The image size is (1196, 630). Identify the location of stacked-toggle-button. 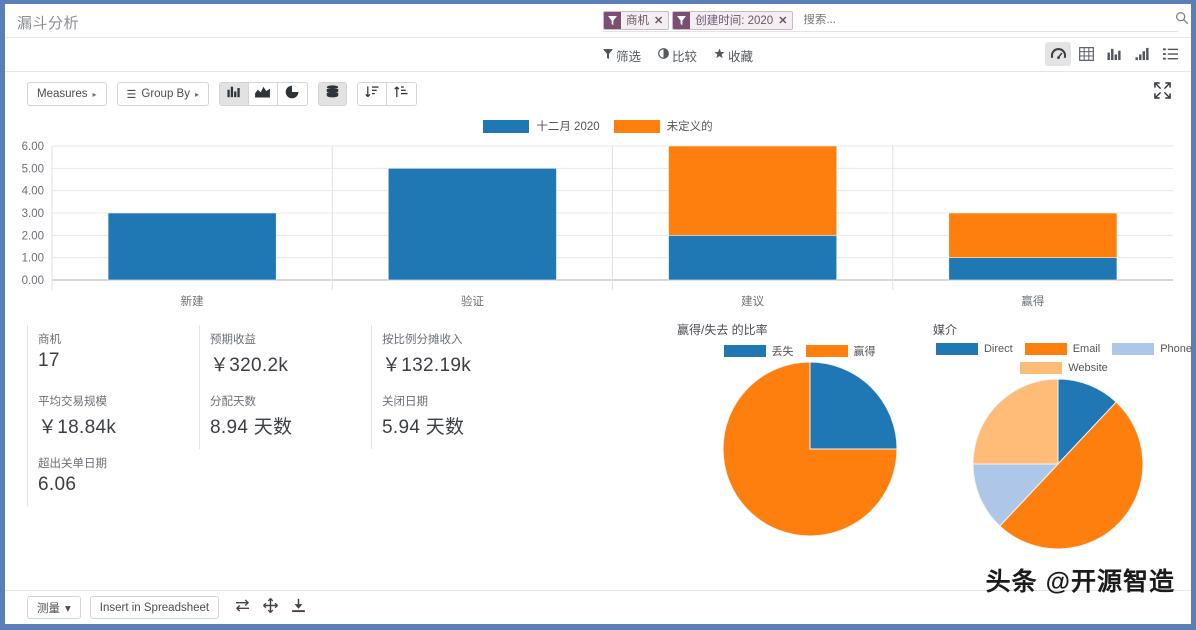
(332, 94).